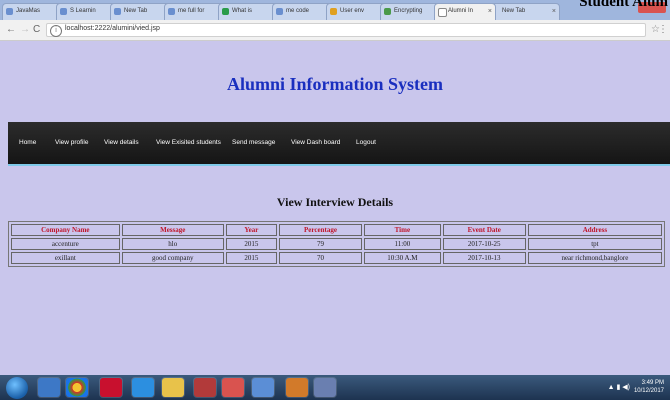 Image resolution: width=670 pixels, height=400 pixels. What do you see at coordinates (87, 11) in the screenshot?
I see `browser-tab: S Learnin×` at bounding box center [87, 11].